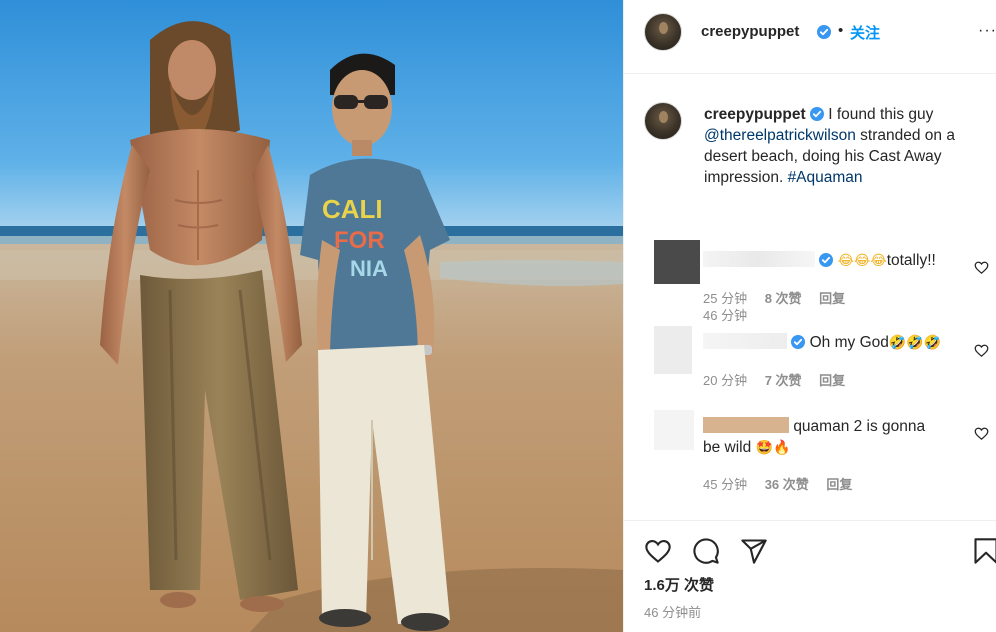 The height and width of the screenshot is (632, 996). What do you see at coordinates (725, 380) in the screenshot?
I see `comment-timestamp: 20 分钟` at bounding box center [725, 380].